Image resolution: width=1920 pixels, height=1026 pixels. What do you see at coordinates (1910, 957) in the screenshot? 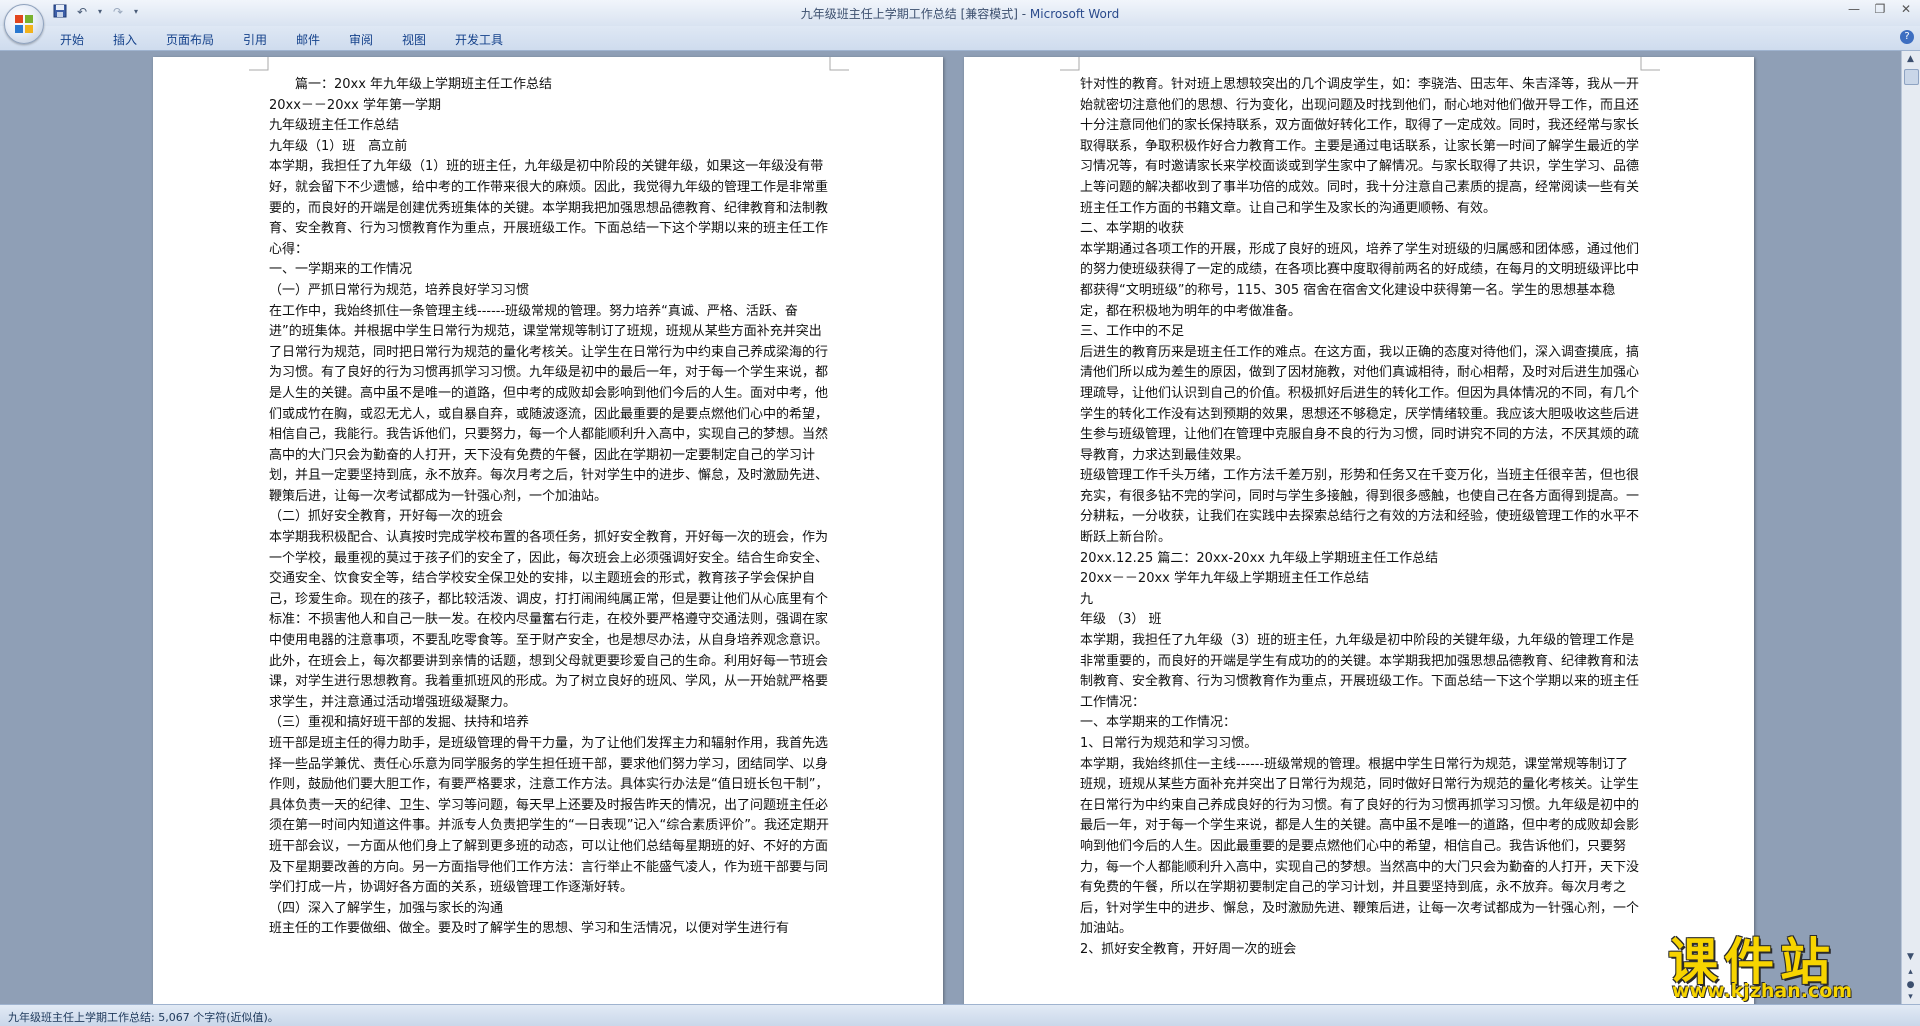
I see `scroll-down-icon: ▼` at bounding box center [1910, 957].